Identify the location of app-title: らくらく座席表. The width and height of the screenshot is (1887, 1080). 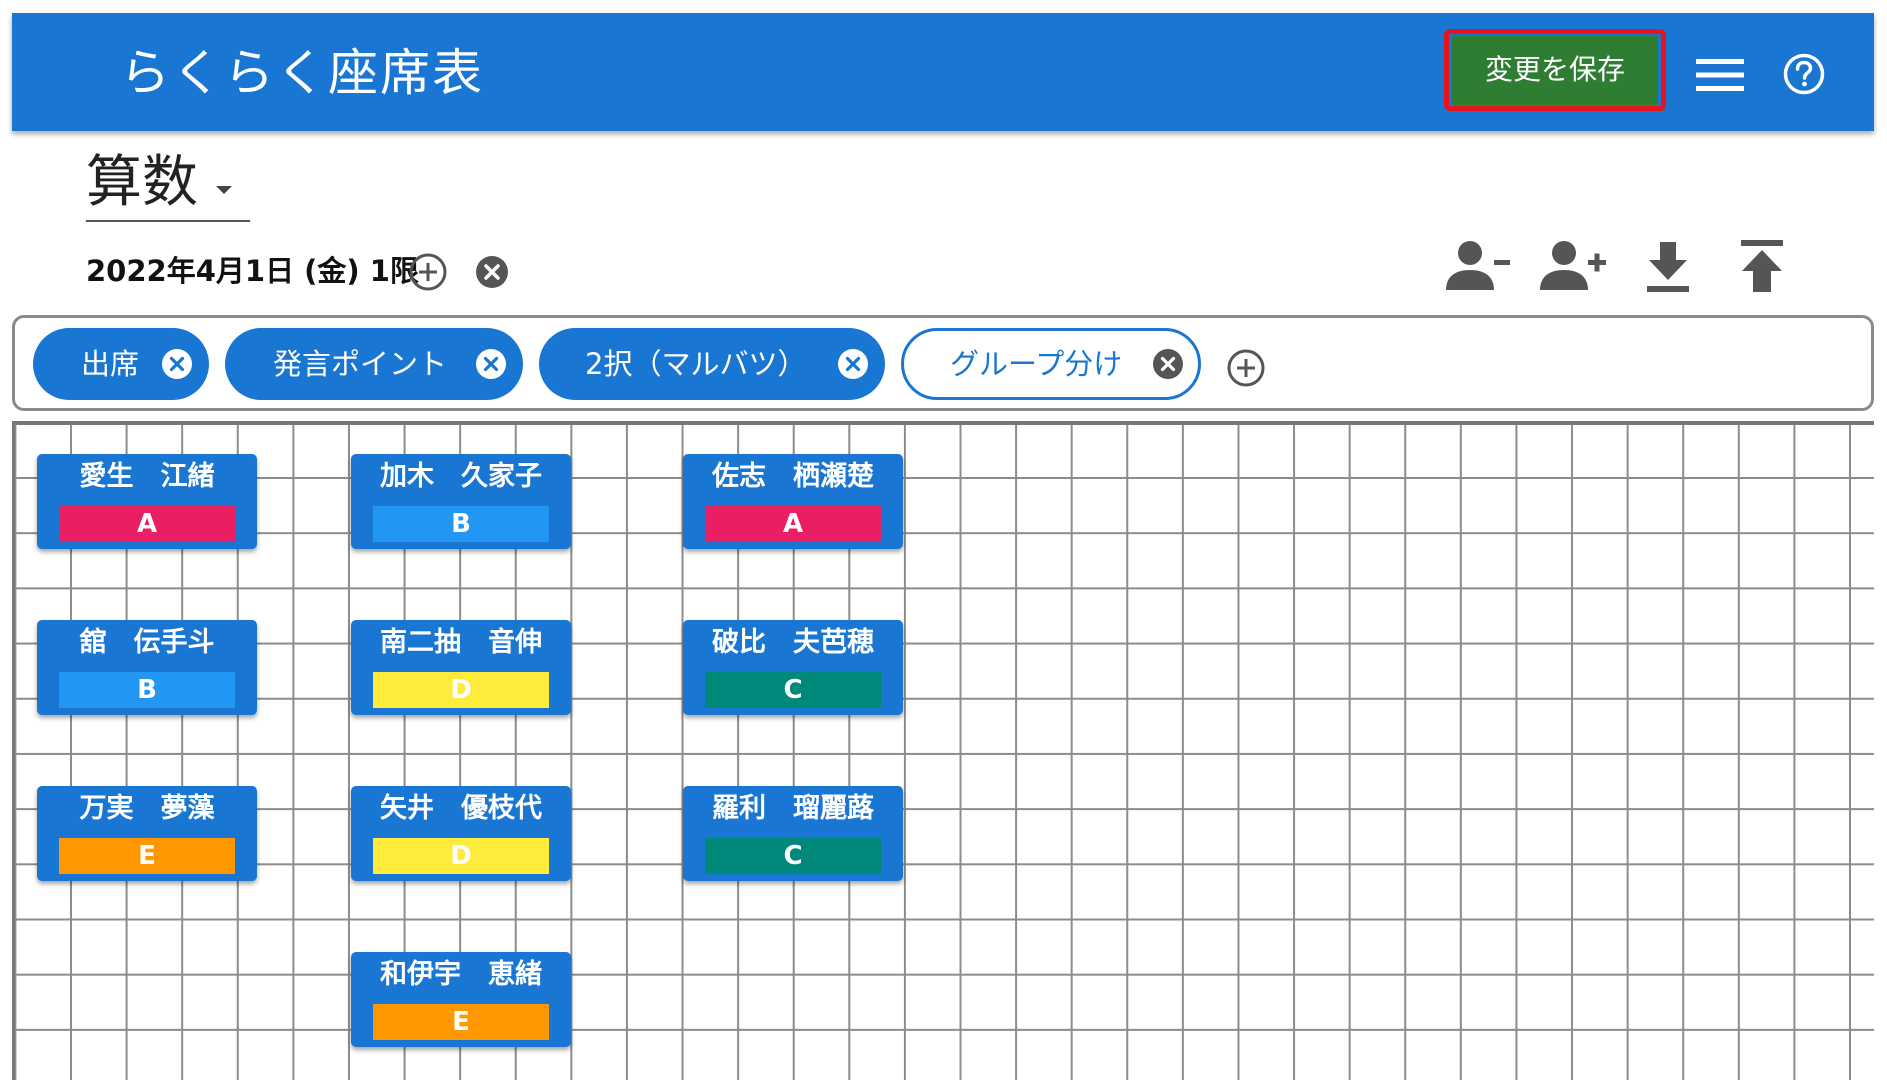
(302, 73).